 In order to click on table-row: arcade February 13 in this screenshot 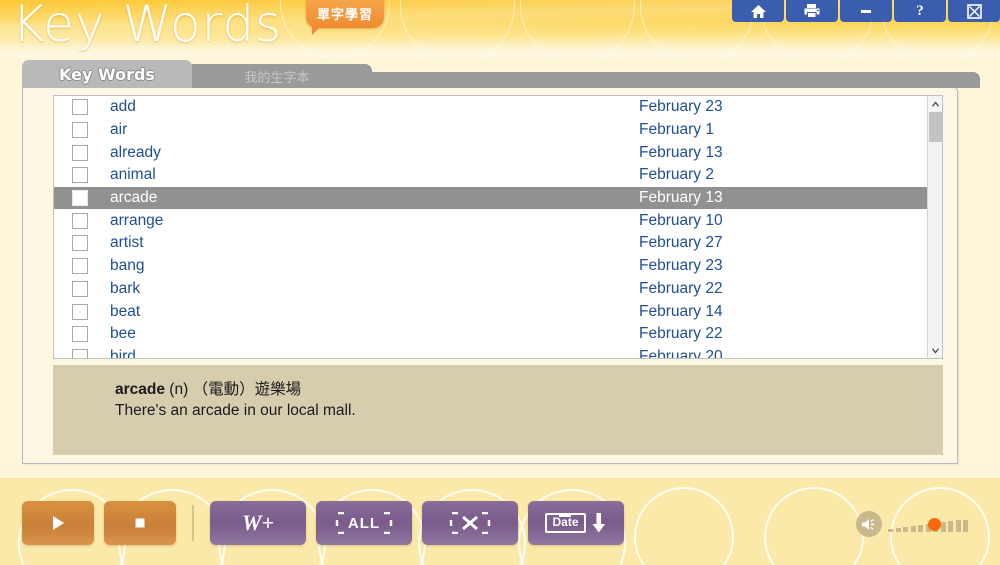, I will do `click(491, 198)`.